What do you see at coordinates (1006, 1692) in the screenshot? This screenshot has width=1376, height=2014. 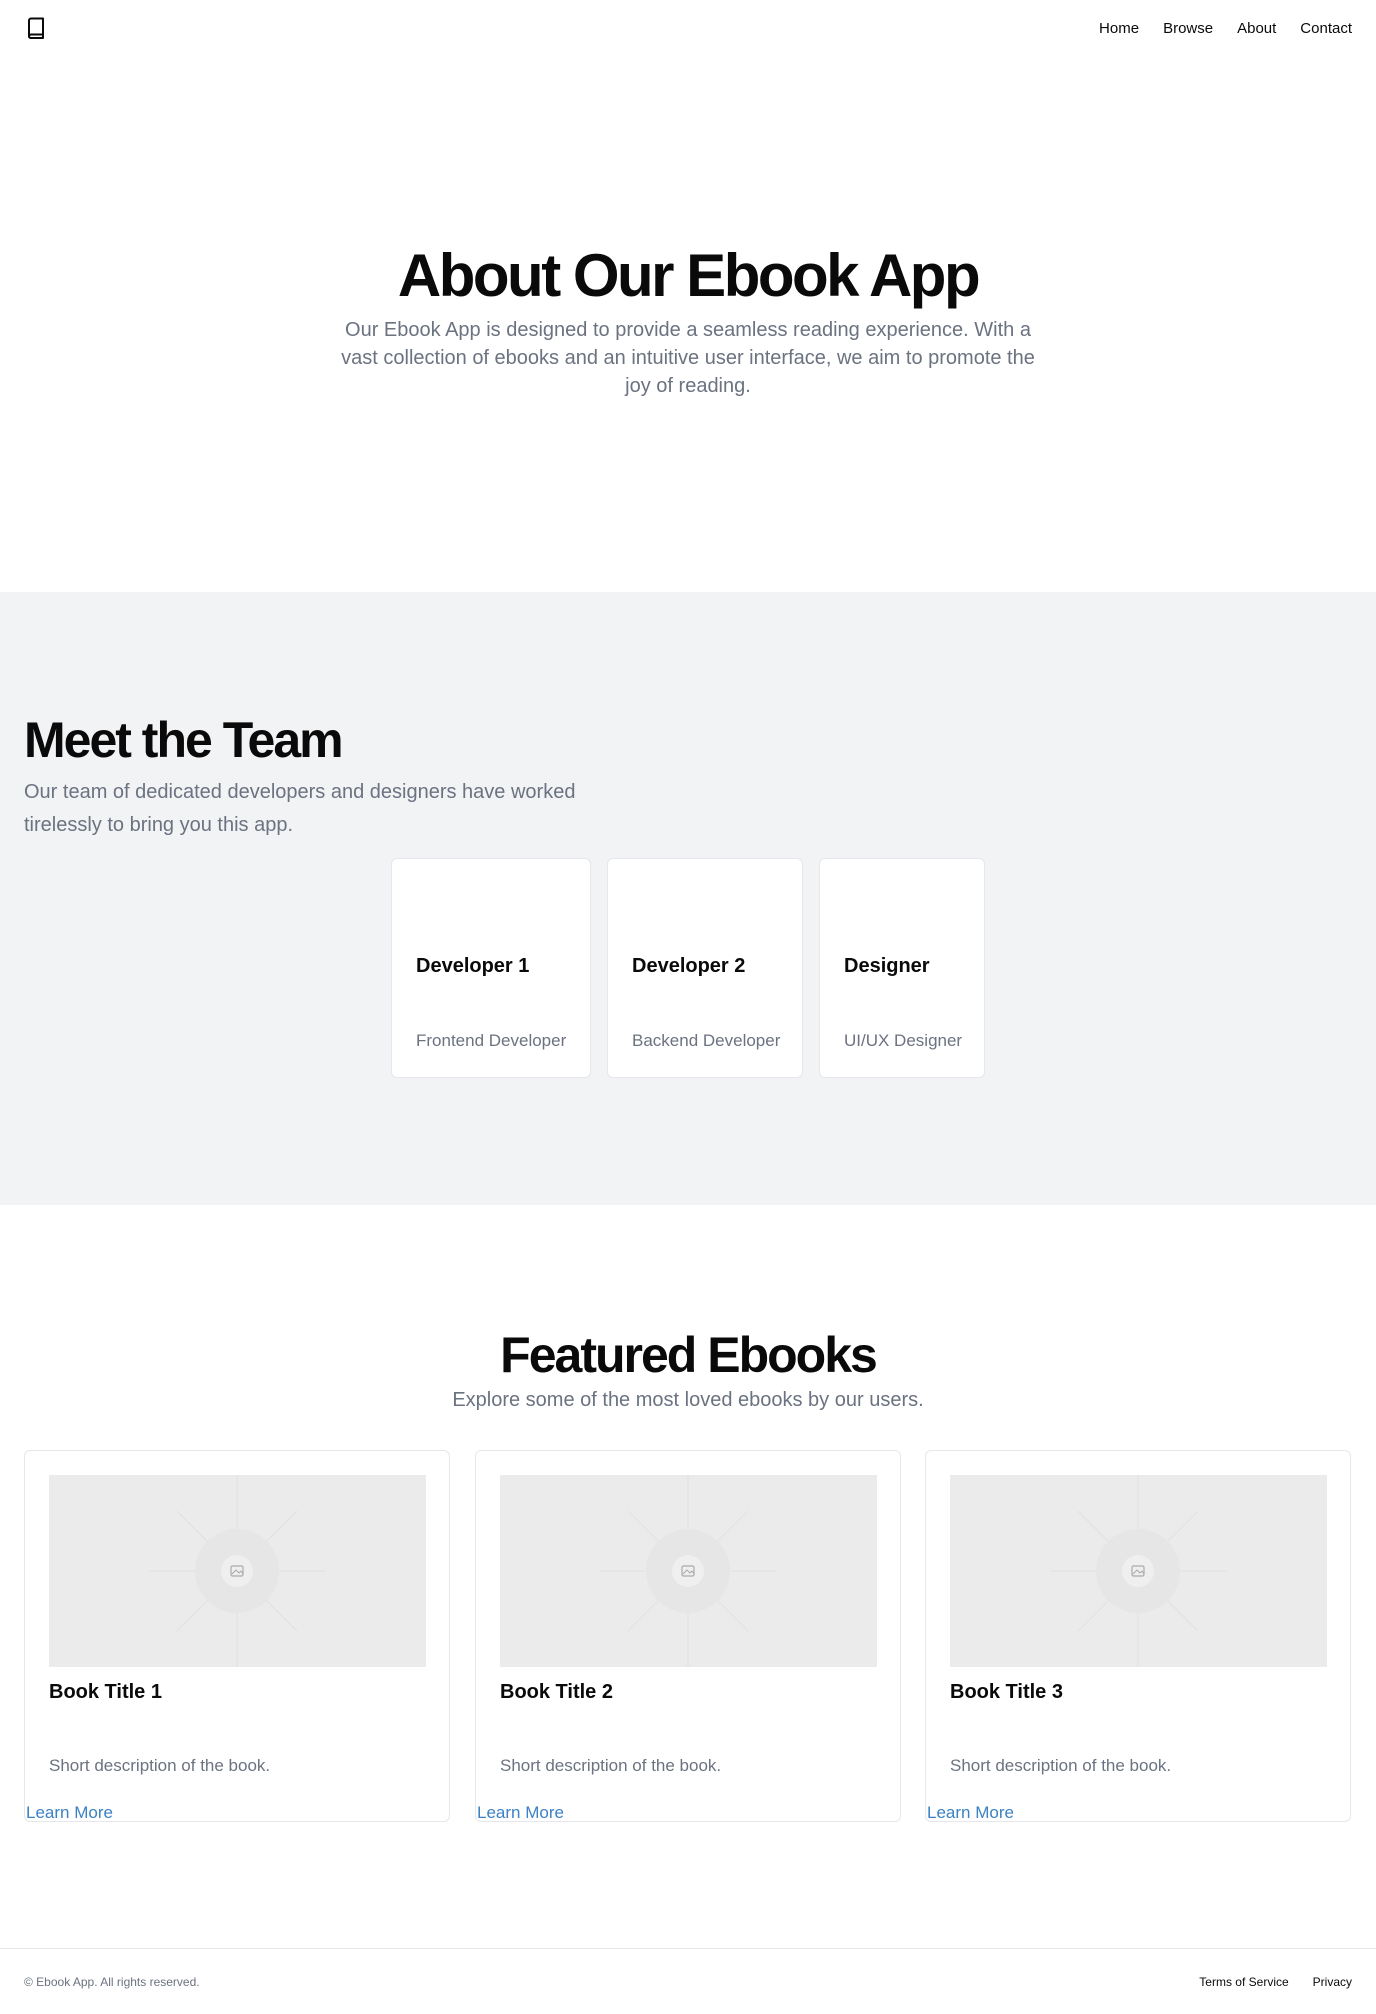 I see `book-title: Book Title 3` at bounding box center [1006, 1692].